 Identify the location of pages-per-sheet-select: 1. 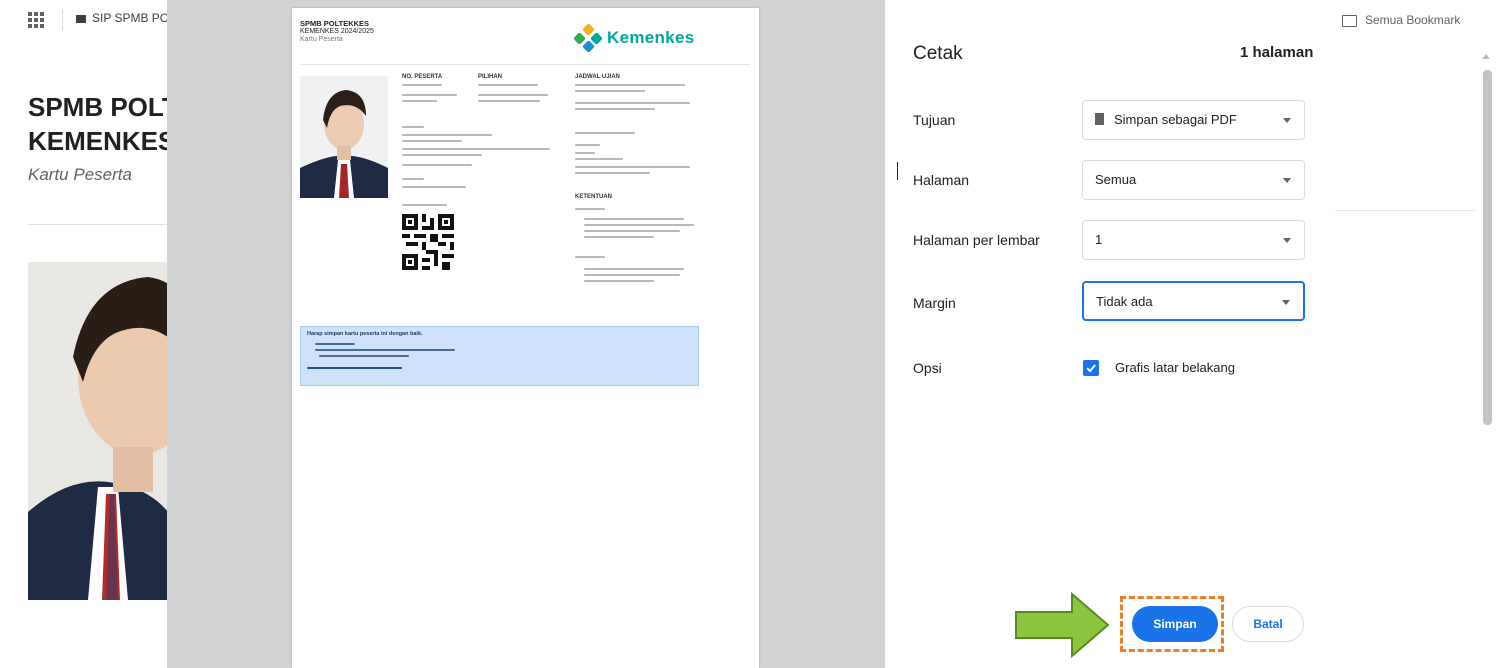
(1193, 240).